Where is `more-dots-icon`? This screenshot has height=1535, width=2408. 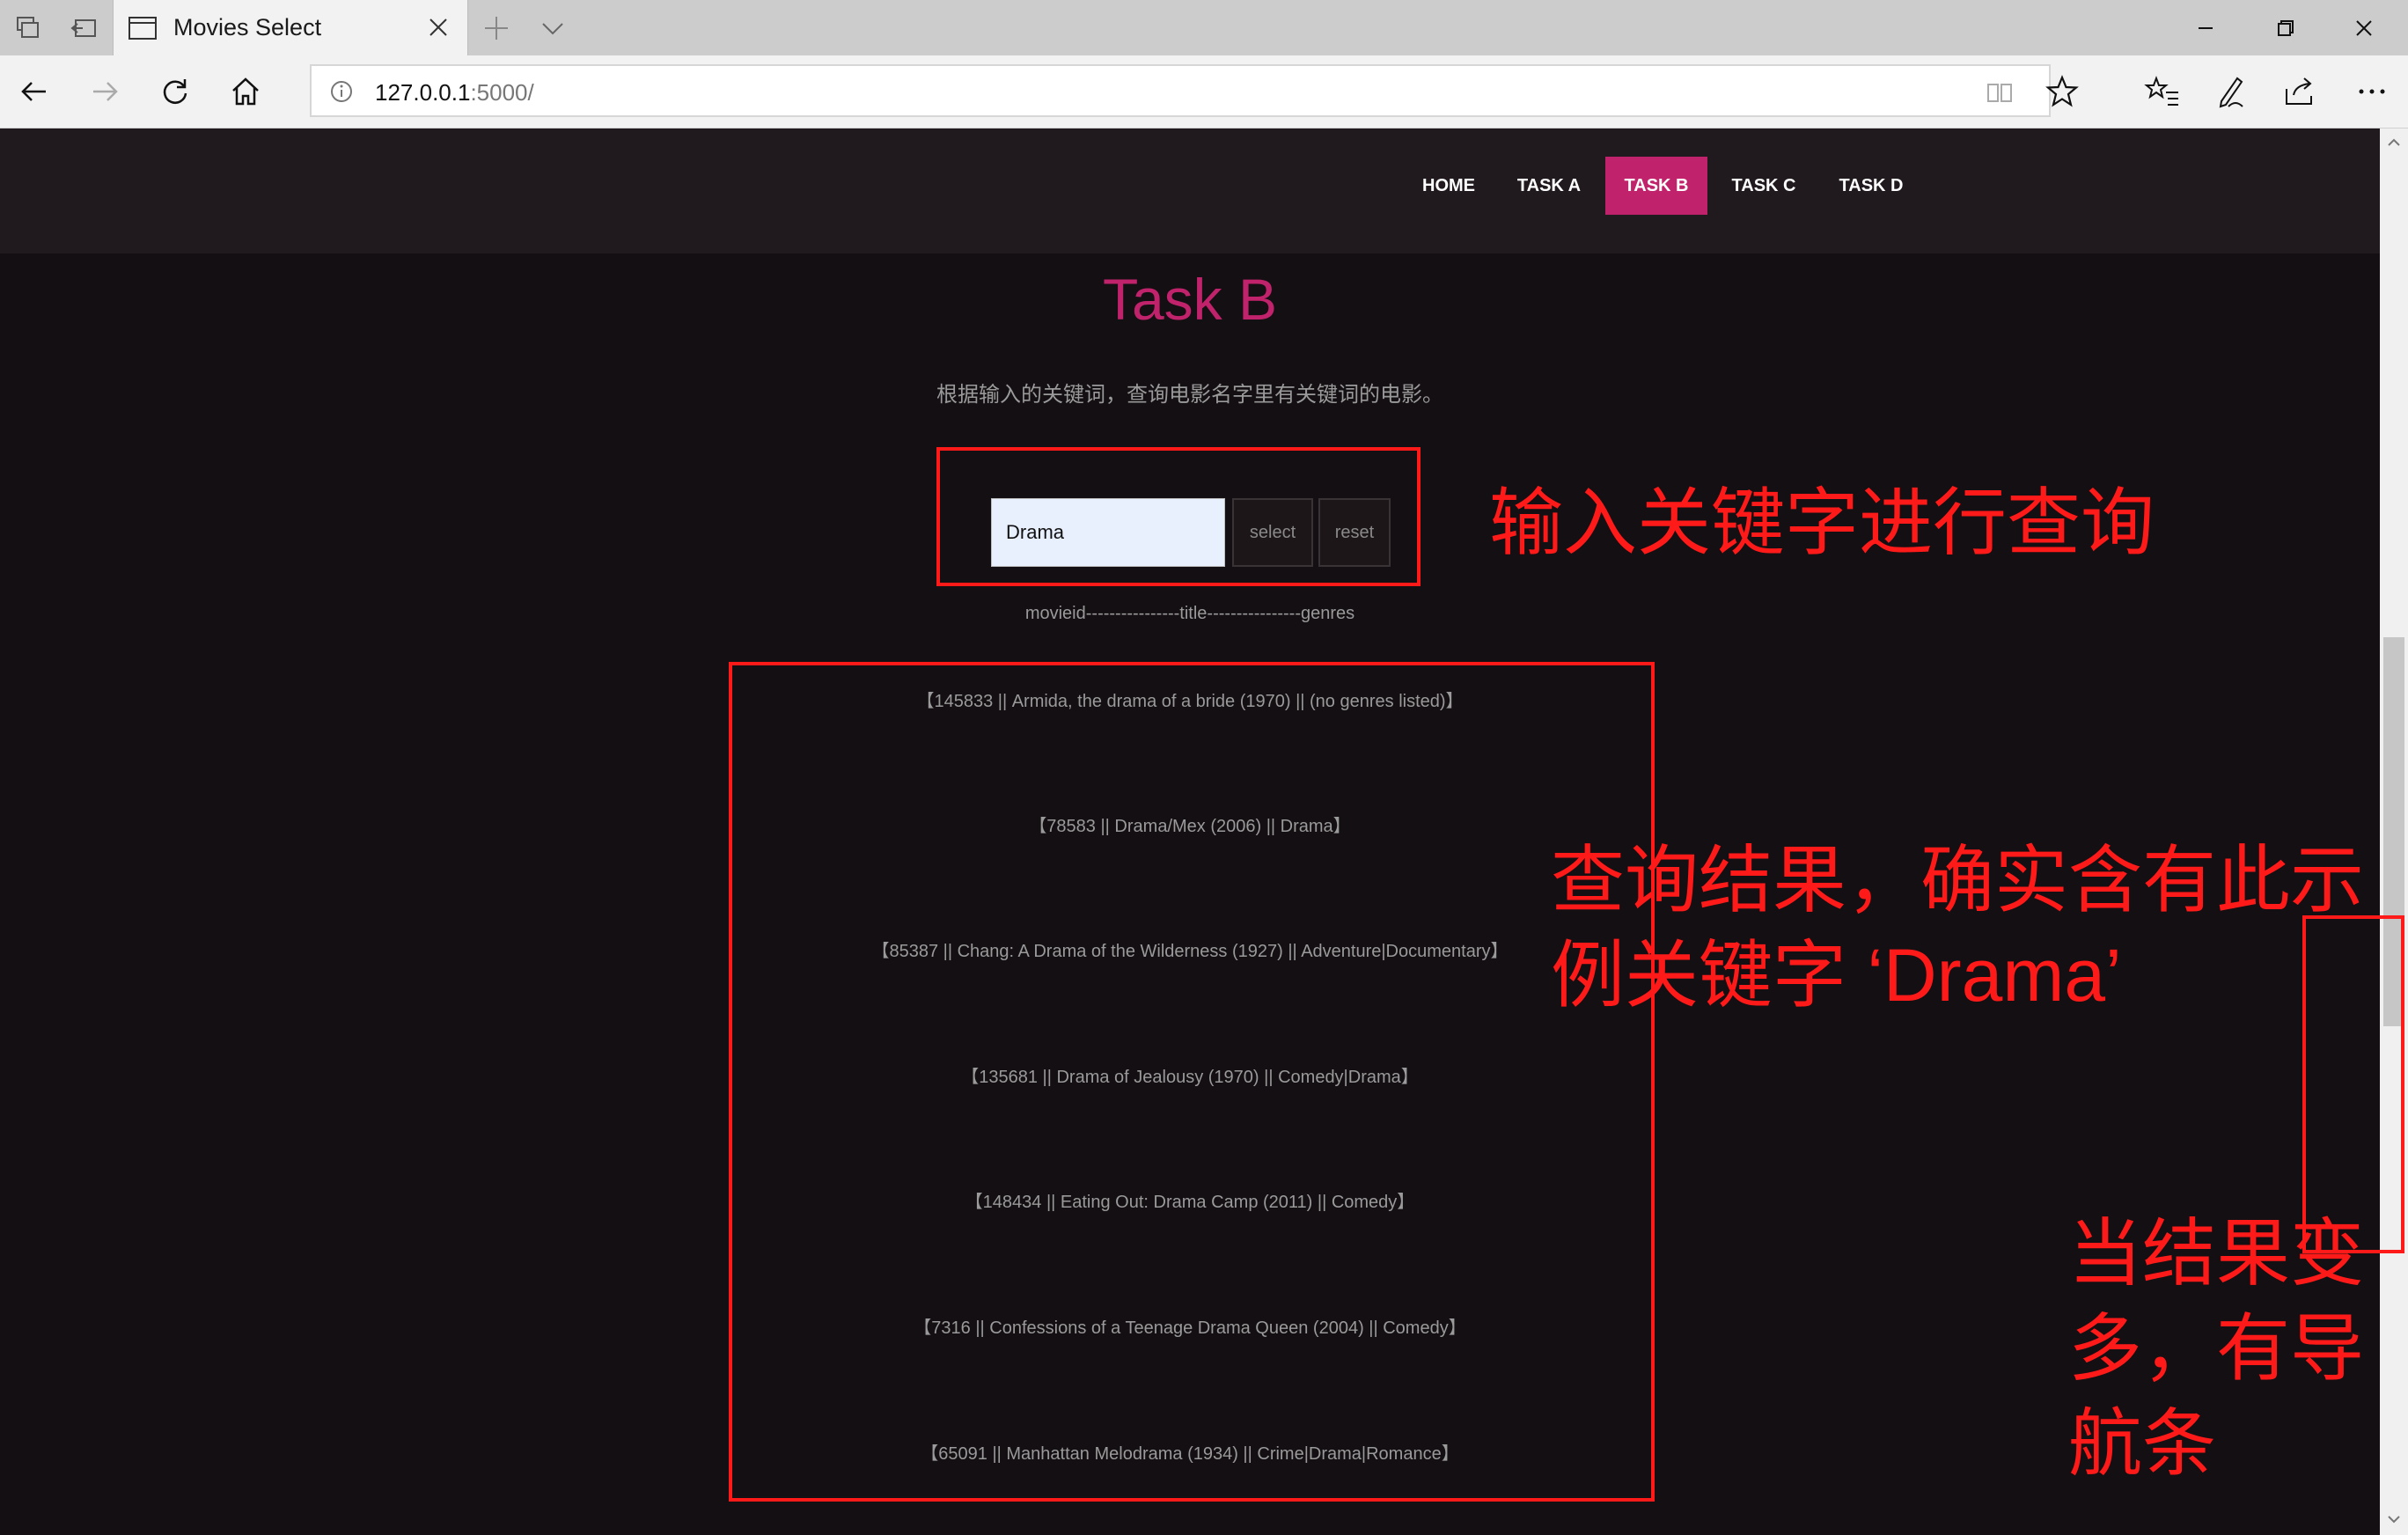 more-dots-icon is located at coordinates (2372, 91).